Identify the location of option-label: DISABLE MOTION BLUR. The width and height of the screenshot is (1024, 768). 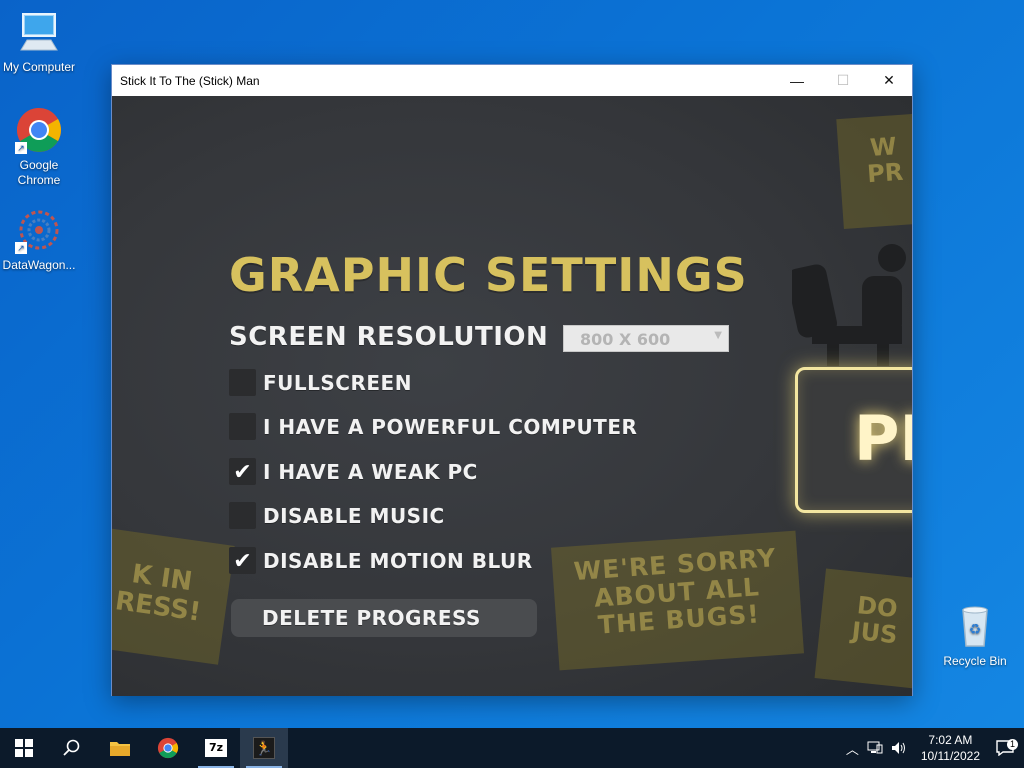
(398, 560).